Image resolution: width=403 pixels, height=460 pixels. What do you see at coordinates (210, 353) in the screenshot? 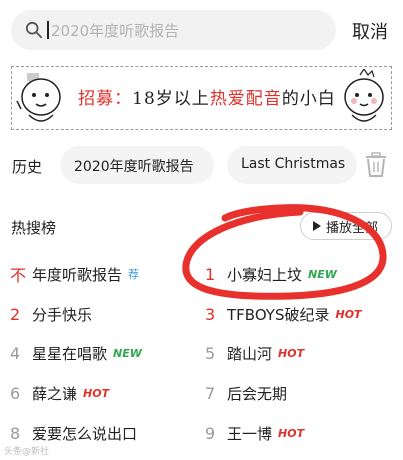
I see `hot-item-rank: 5` at bounding box center [210, 353].